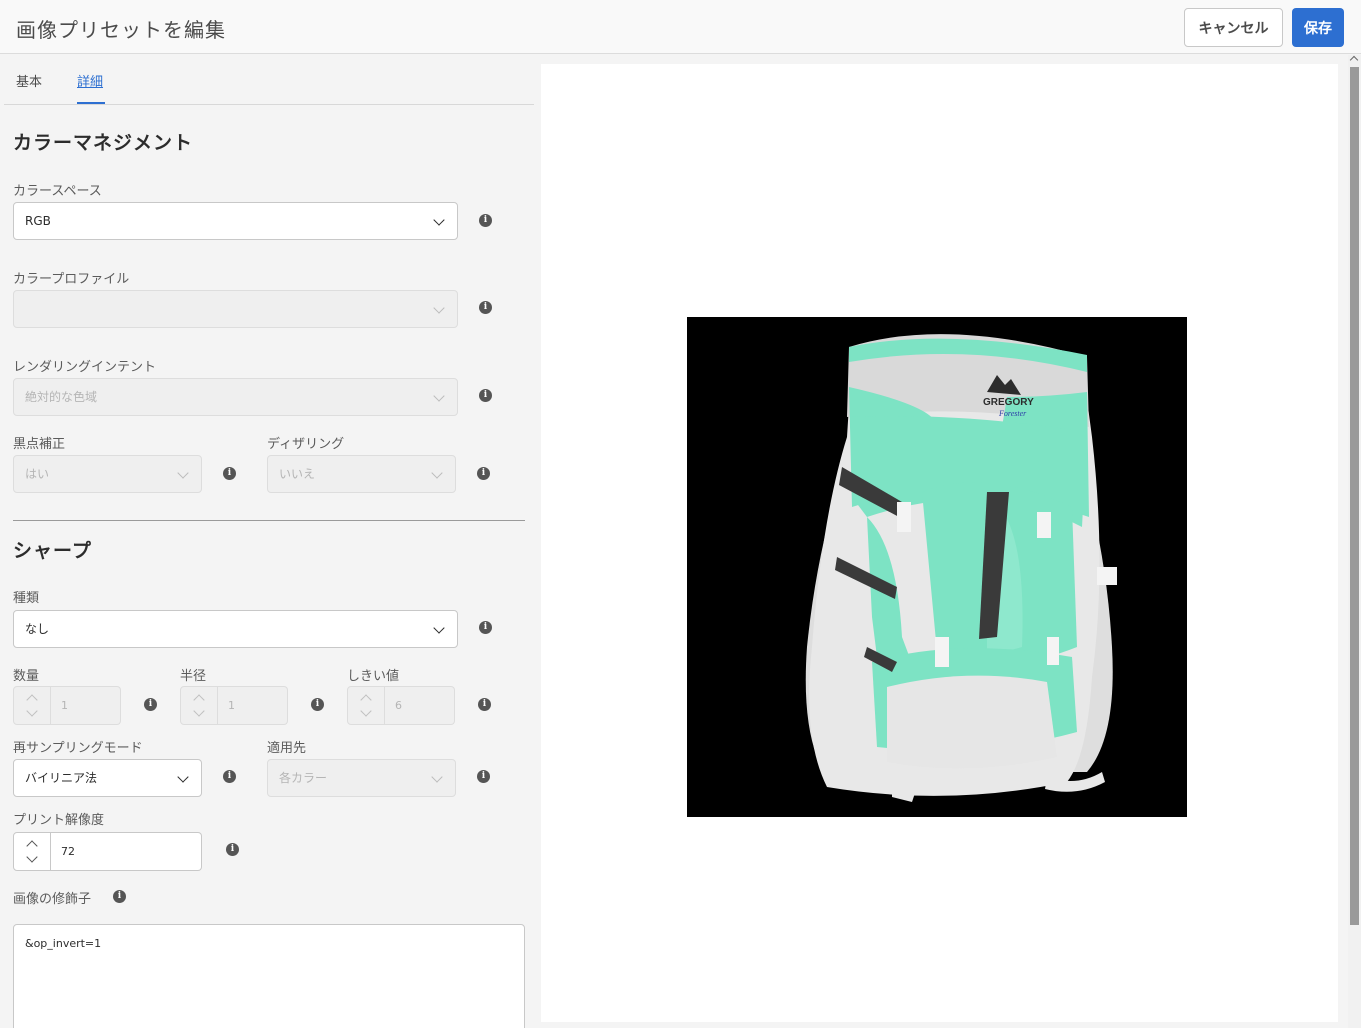 This screenshot has height=1028, width=1361. I want to click on top-bar: 画像プリセットを編集 キャンセル 保存, so click(680, 27).